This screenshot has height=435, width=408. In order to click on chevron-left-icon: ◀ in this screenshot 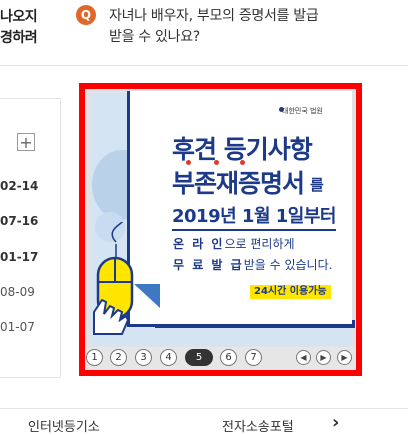, I will do `click(303, 357)`.